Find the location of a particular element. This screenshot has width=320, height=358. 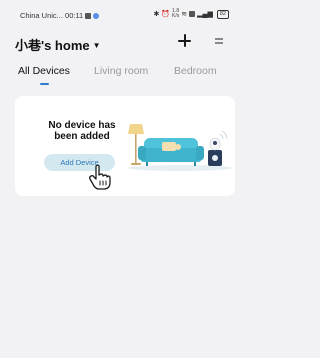

status-bar: China Unic... 00:11 ✱ ⏰ 1.8 K/s ≋ ▂▄▆ 82 is located at coordinates (120, 14).